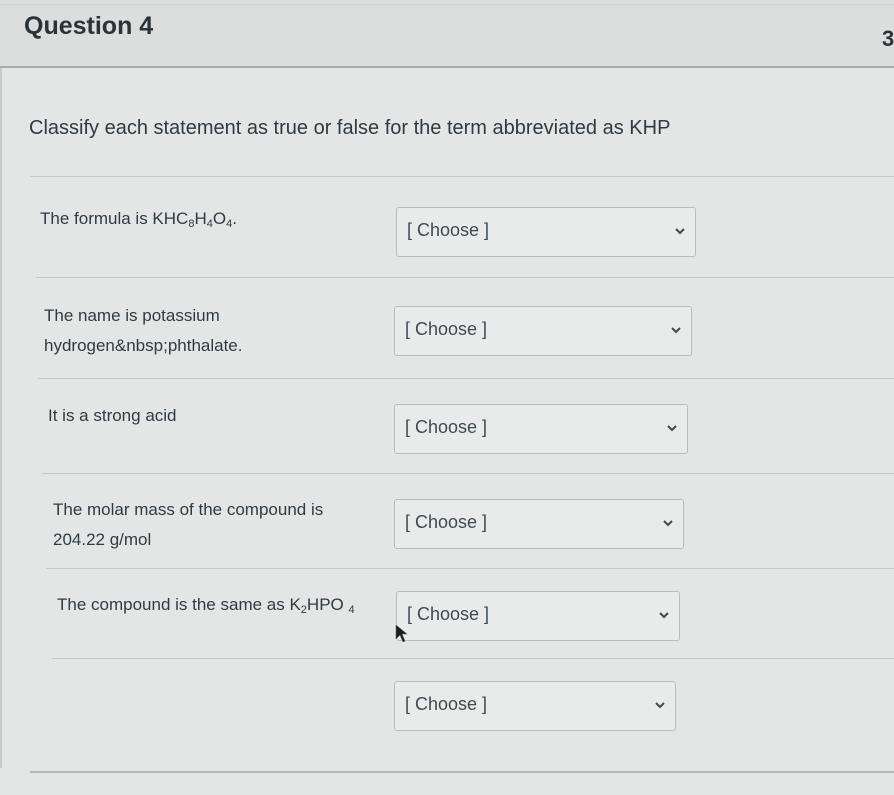 The width and height of the screenshot is (894, 795). What do you see at coordinates (102, 539) in the screenshot?
I see `statement-text: 204.22 g/mol` at bounding box center [102, 539].